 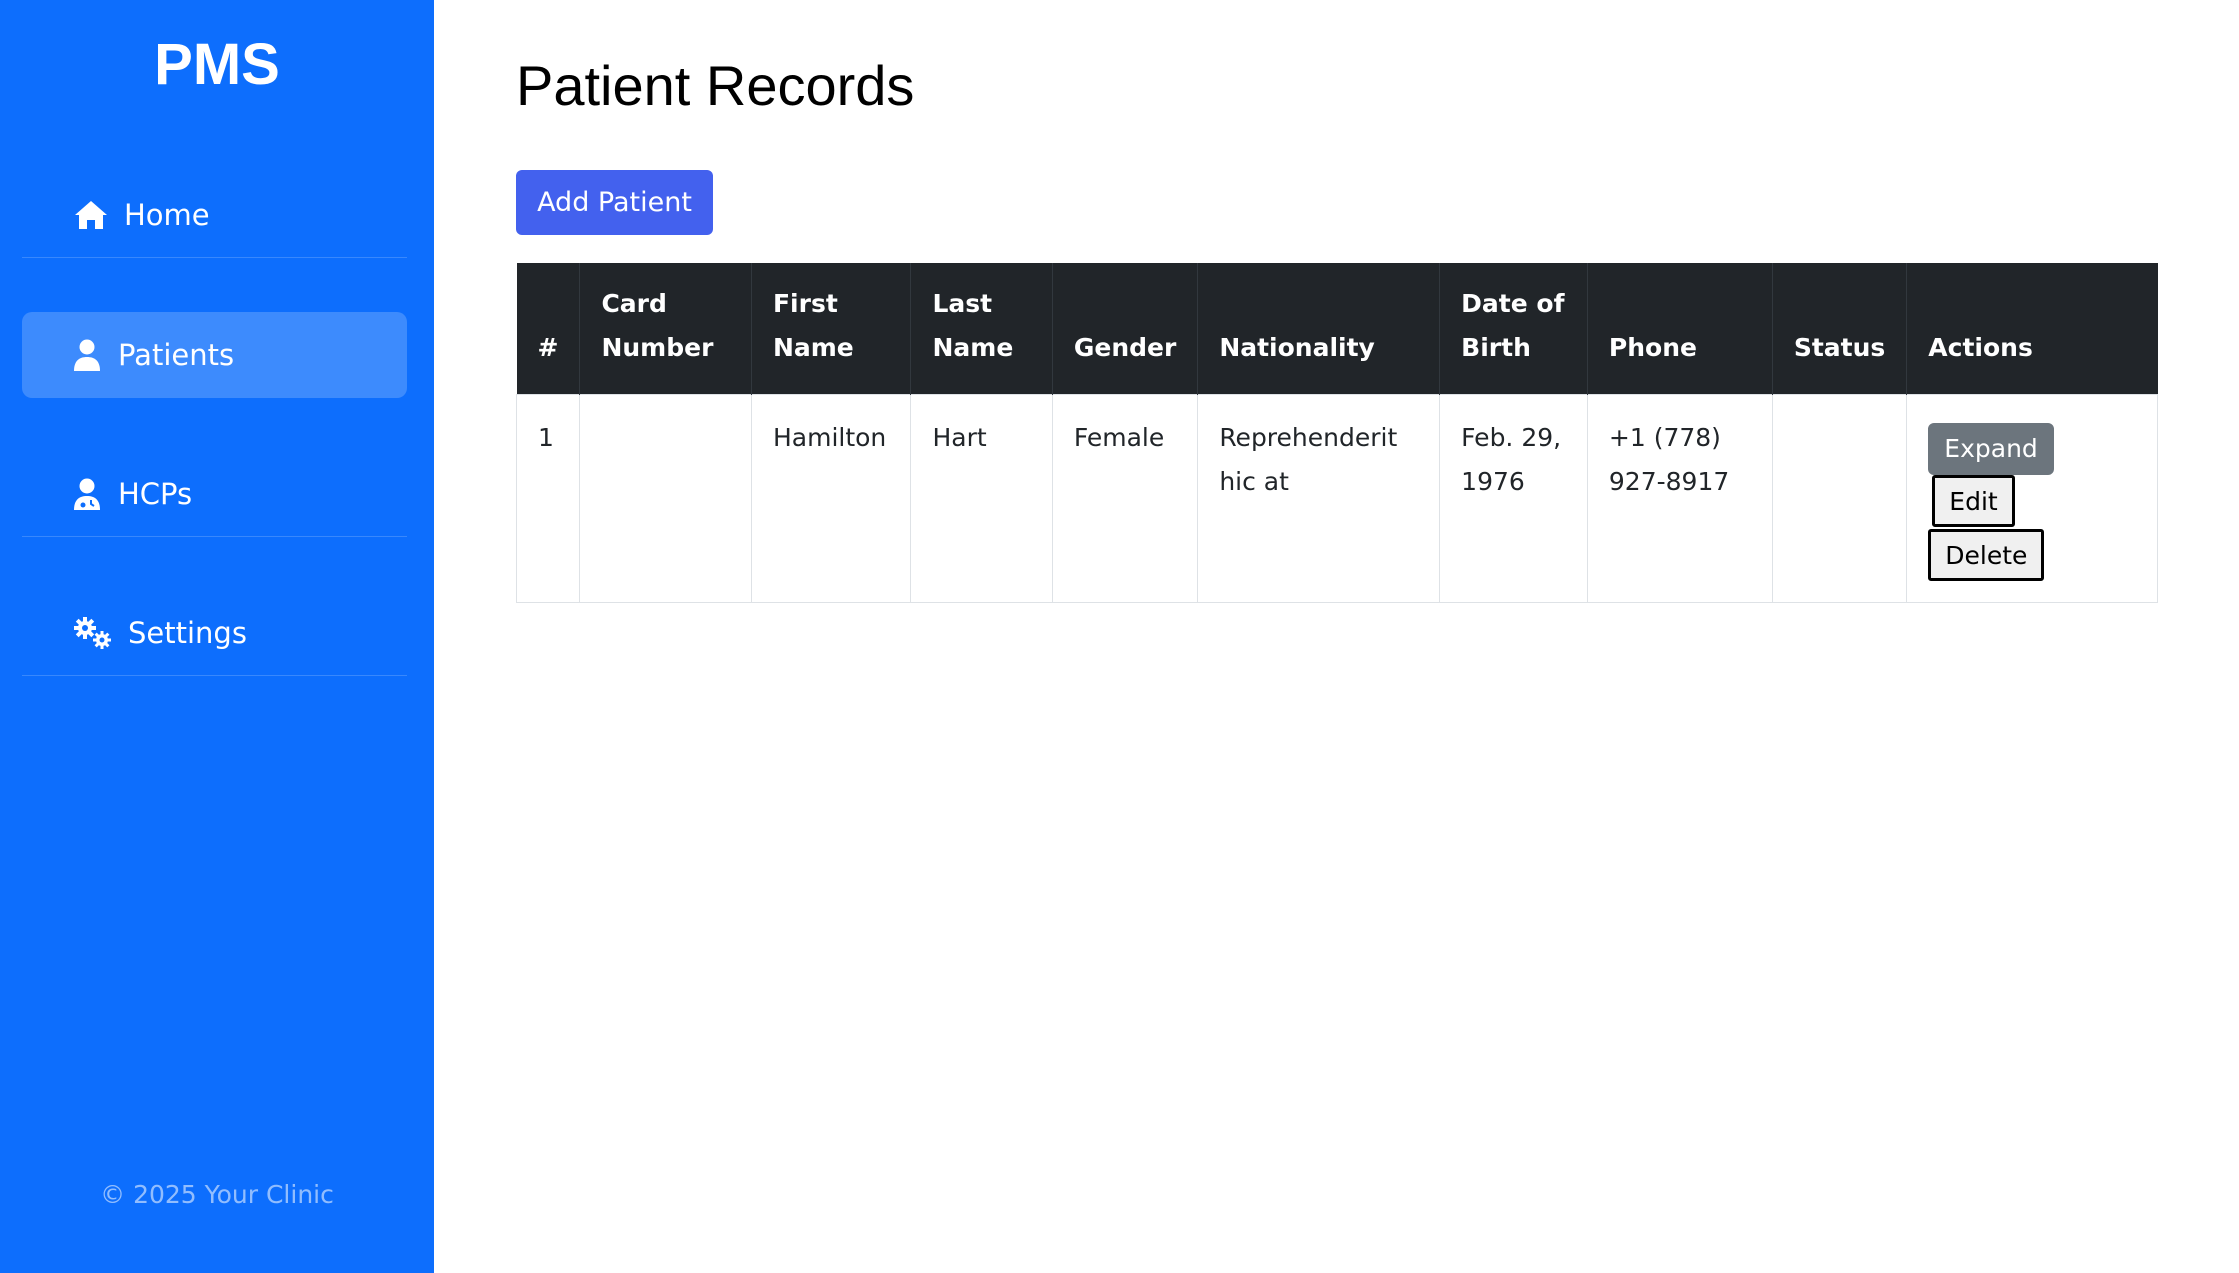 What do you see at coordinates (155, 493) in the screenshot?
I see `sidebar-item-label: HCPs` at bounding box center [155, 493].